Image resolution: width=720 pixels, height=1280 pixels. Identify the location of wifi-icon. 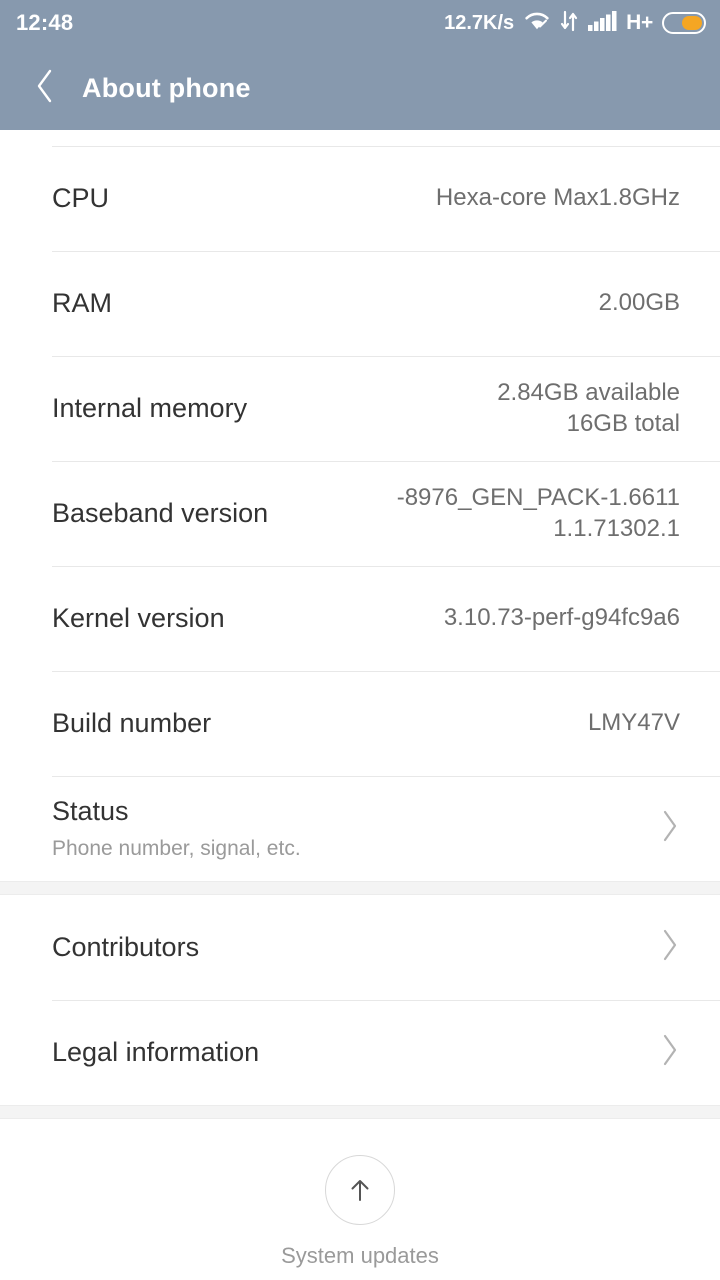
(537, 23).